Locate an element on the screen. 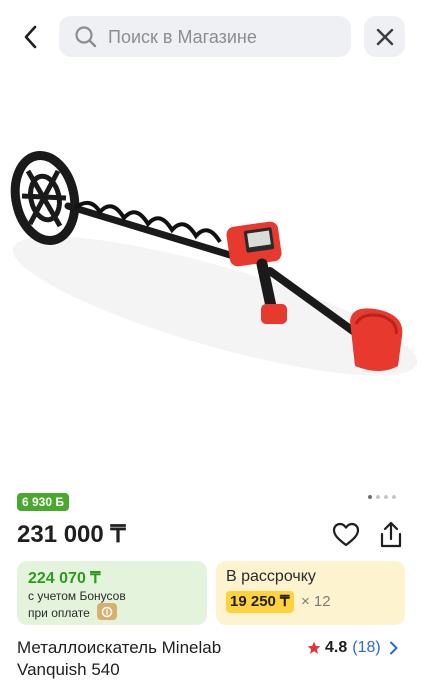 This screenshot has height=700, width=423. star-icon is located at coordinates (314, 647).